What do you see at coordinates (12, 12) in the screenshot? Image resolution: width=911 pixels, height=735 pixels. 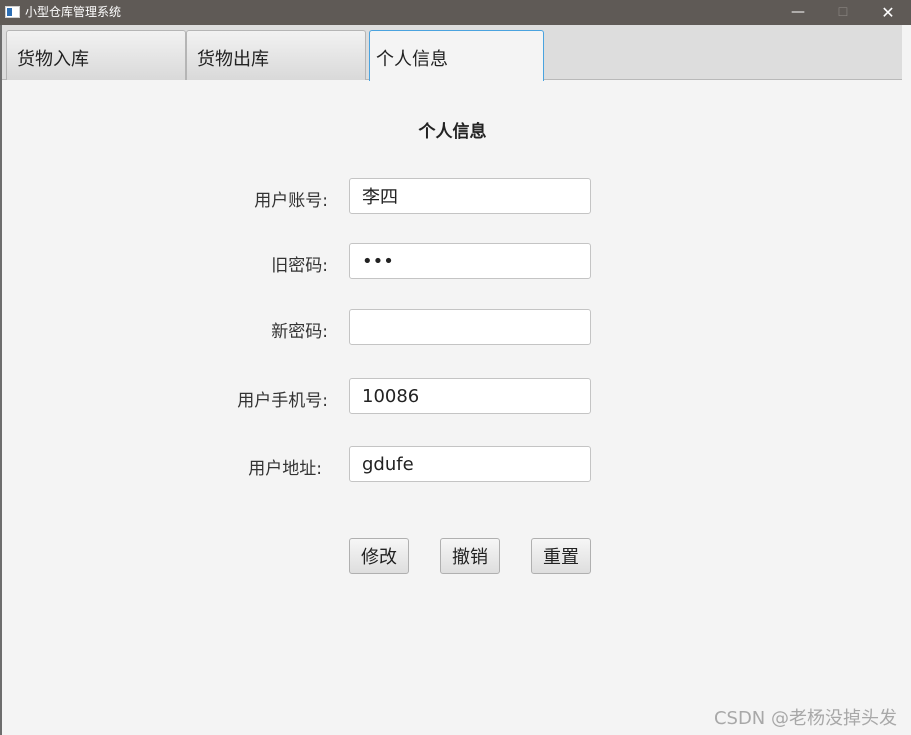 I see `app-icon` at bounding box center [12, 12].